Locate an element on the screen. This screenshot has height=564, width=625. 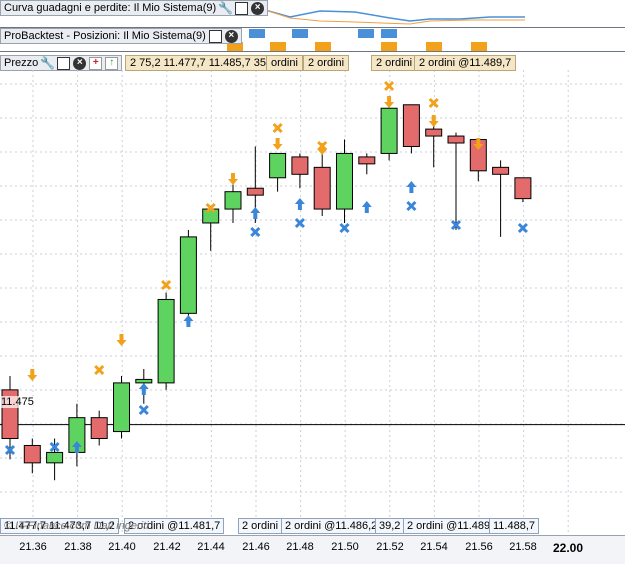
order-tag: 2 ordini @11.489,7 is located at coordinates (465, 63).